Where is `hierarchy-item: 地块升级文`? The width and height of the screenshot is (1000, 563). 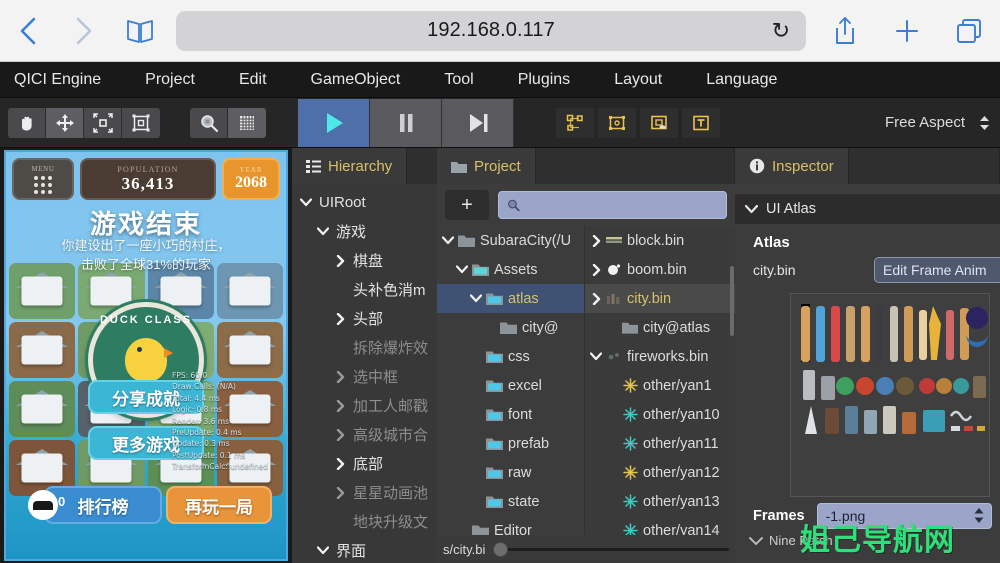
hierarchy-item: 地块升级文 is located at coordinates (364, 521).